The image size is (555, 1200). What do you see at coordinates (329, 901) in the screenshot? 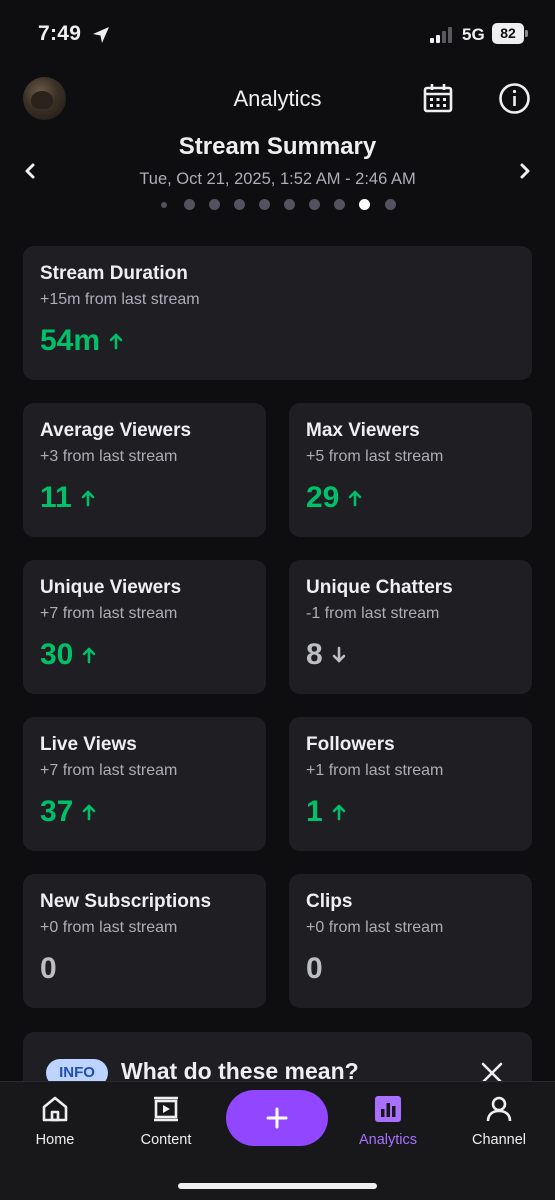
I see `stat-label: Clips` at bounding box center [329, 901].